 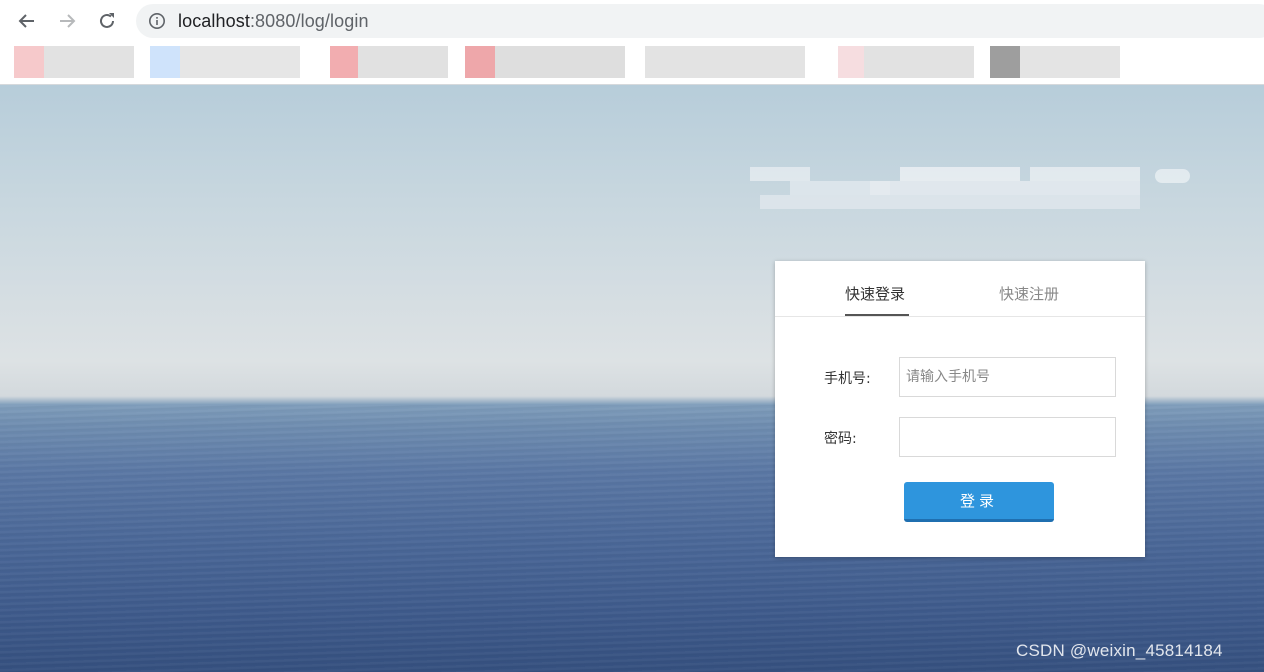 I want to click on browser-toolbar: localhost:8080/log/login, so click(x=632, y=21).